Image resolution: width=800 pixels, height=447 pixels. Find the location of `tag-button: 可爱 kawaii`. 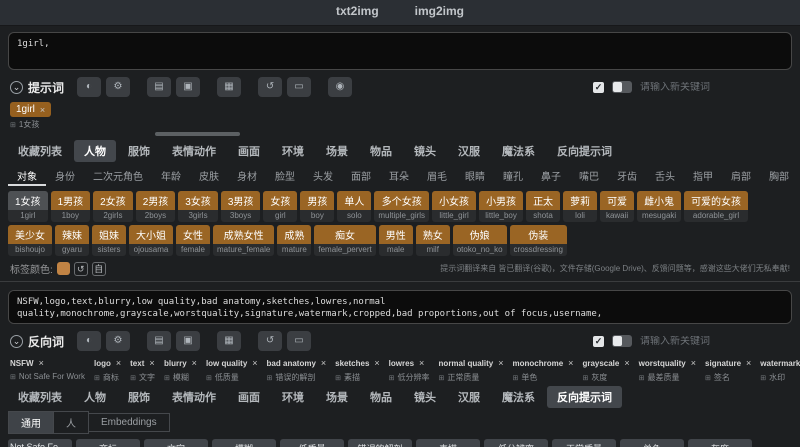

tag-button: 可爱 kawaii is located at coordinates (617, 206).